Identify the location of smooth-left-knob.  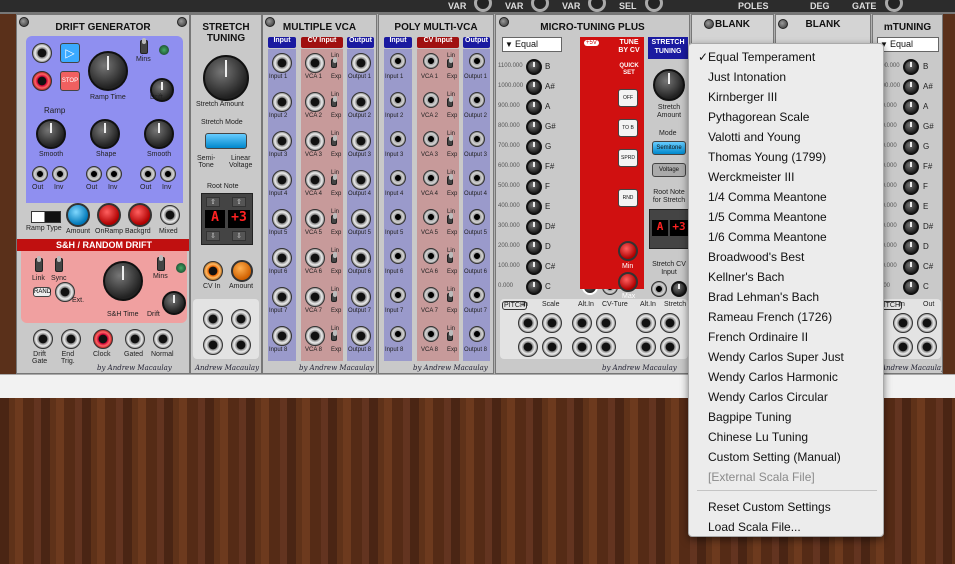
(51, 134).